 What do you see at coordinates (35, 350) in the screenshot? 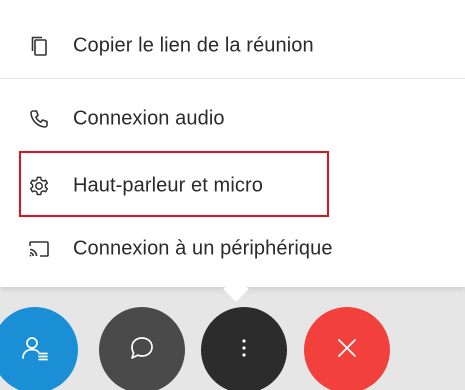
I see `participants-icon` at bounding box center [35, 350].